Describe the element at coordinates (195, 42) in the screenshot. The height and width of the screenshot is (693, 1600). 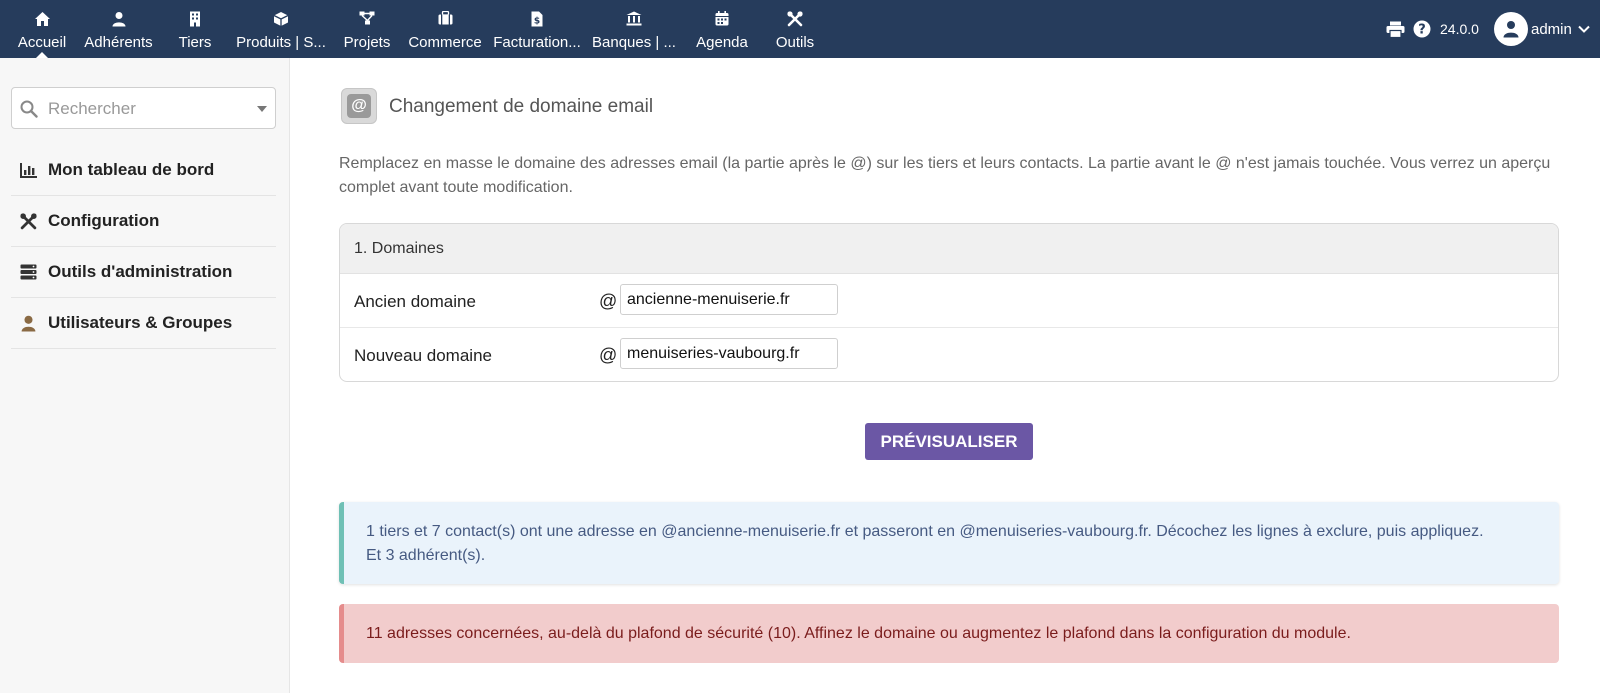
I see `nav-label: Tiers` at that location.